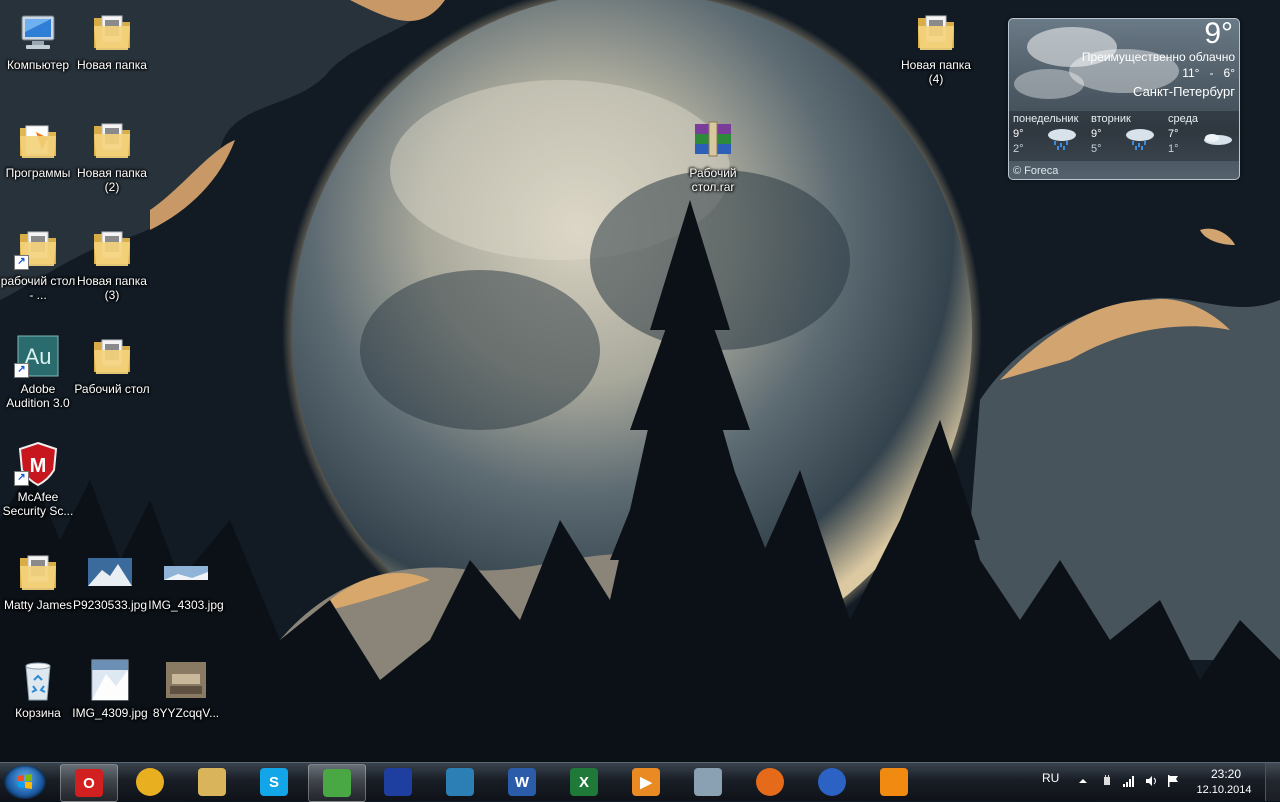 Image resolution: width=1280 pixels, height=802 pixels. I want to click on desktop-icon-recycle: Корзина, so click(38, 688).